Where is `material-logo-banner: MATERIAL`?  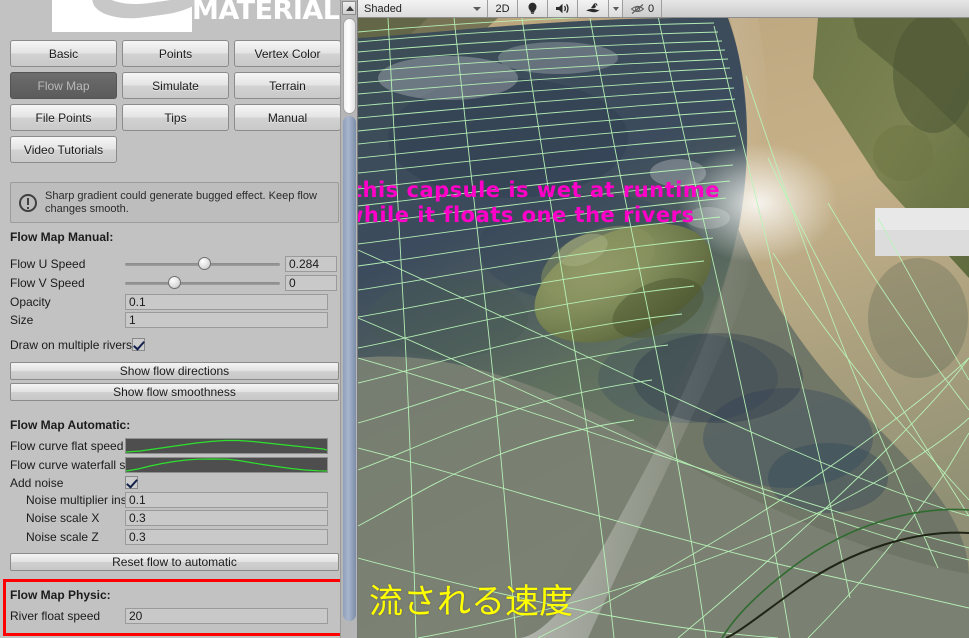
material-logo-banner: MATERIAL is located at coordinates (170, 17).